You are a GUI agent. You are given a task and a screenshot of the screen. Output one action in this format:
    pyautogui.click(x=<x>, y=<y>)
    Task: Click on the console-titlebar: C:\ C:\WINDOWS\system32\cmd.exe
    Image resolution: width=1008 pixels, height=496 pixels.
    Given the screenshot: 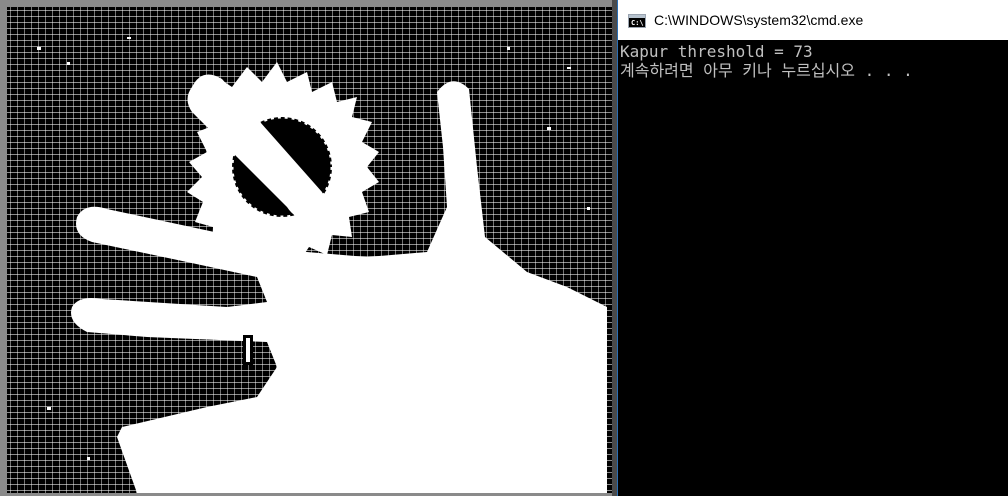 What is the action you would take?
    pyautogui.click(x=813, y=20)
    